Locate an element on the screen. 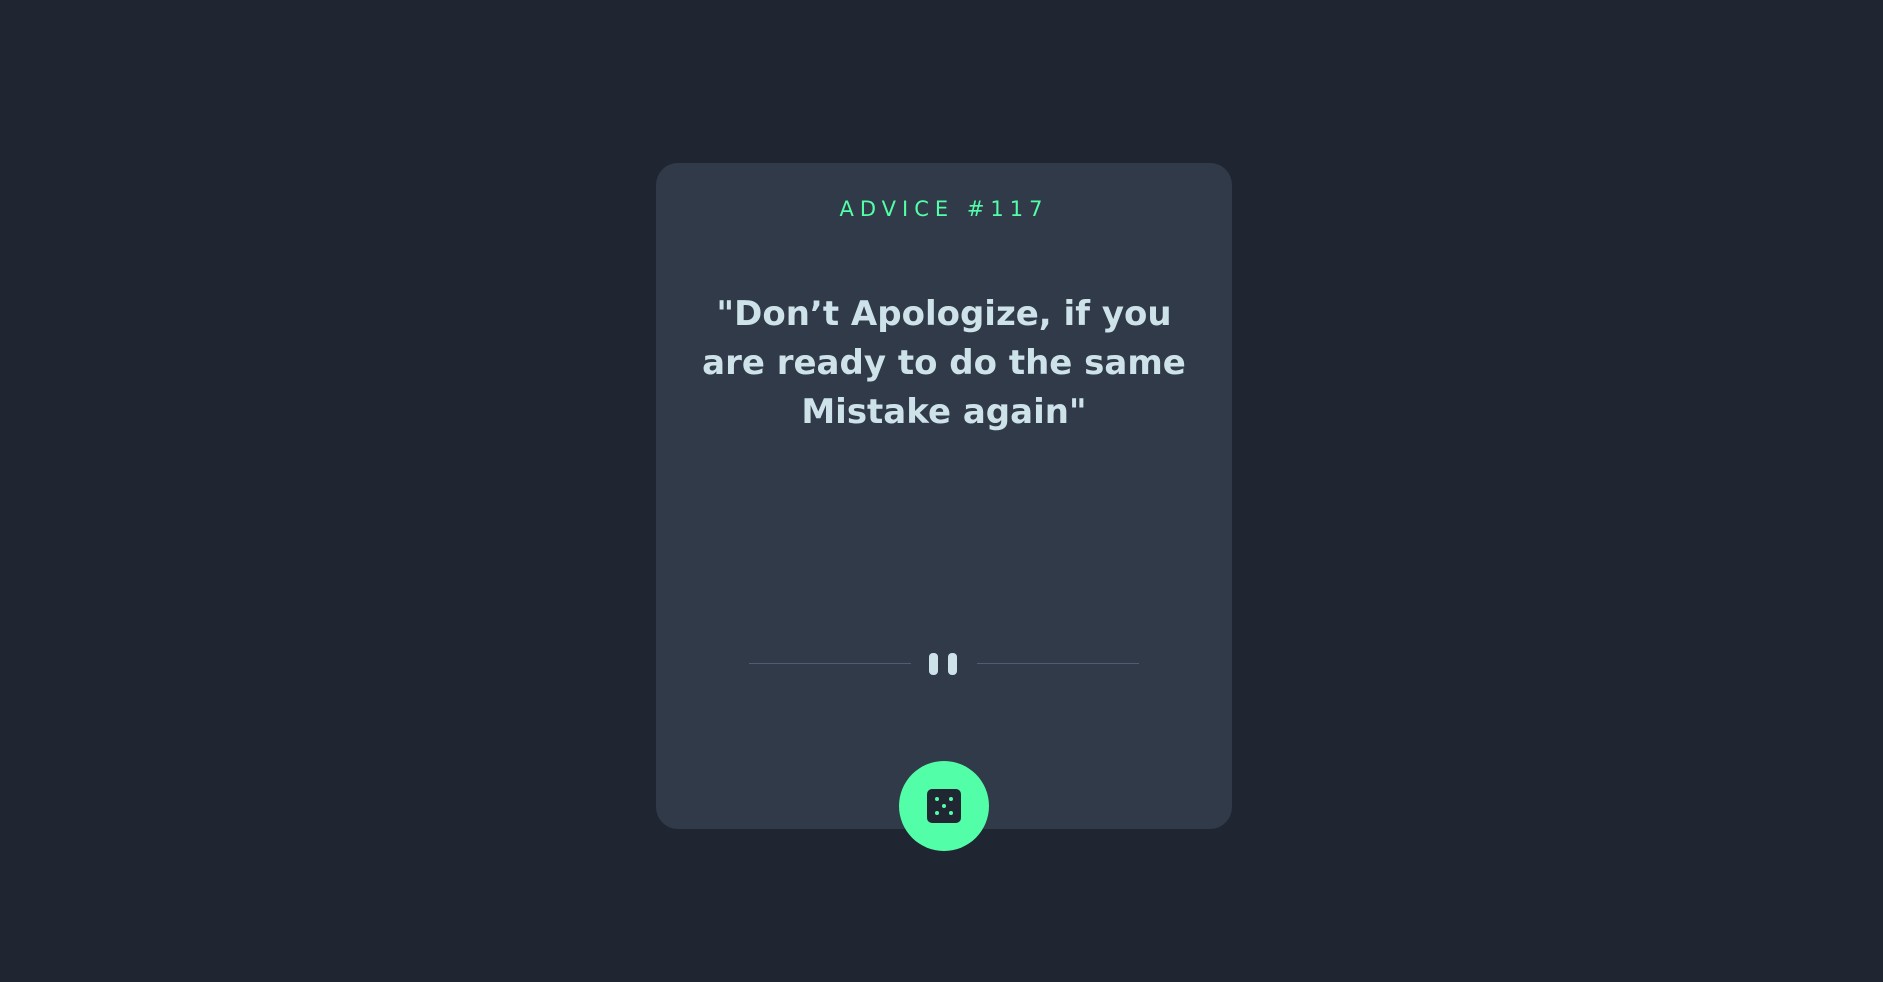 Image resolution: width=1883 pixels, height=982 pixels. divider-line-right is located at coordinates (1058, 663).